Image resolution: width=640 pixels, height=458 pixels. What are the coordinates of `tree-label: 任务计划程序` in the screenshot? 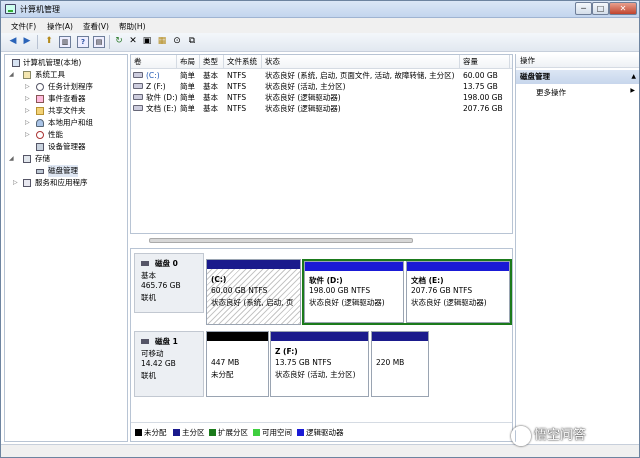 It's located at (70, 86).